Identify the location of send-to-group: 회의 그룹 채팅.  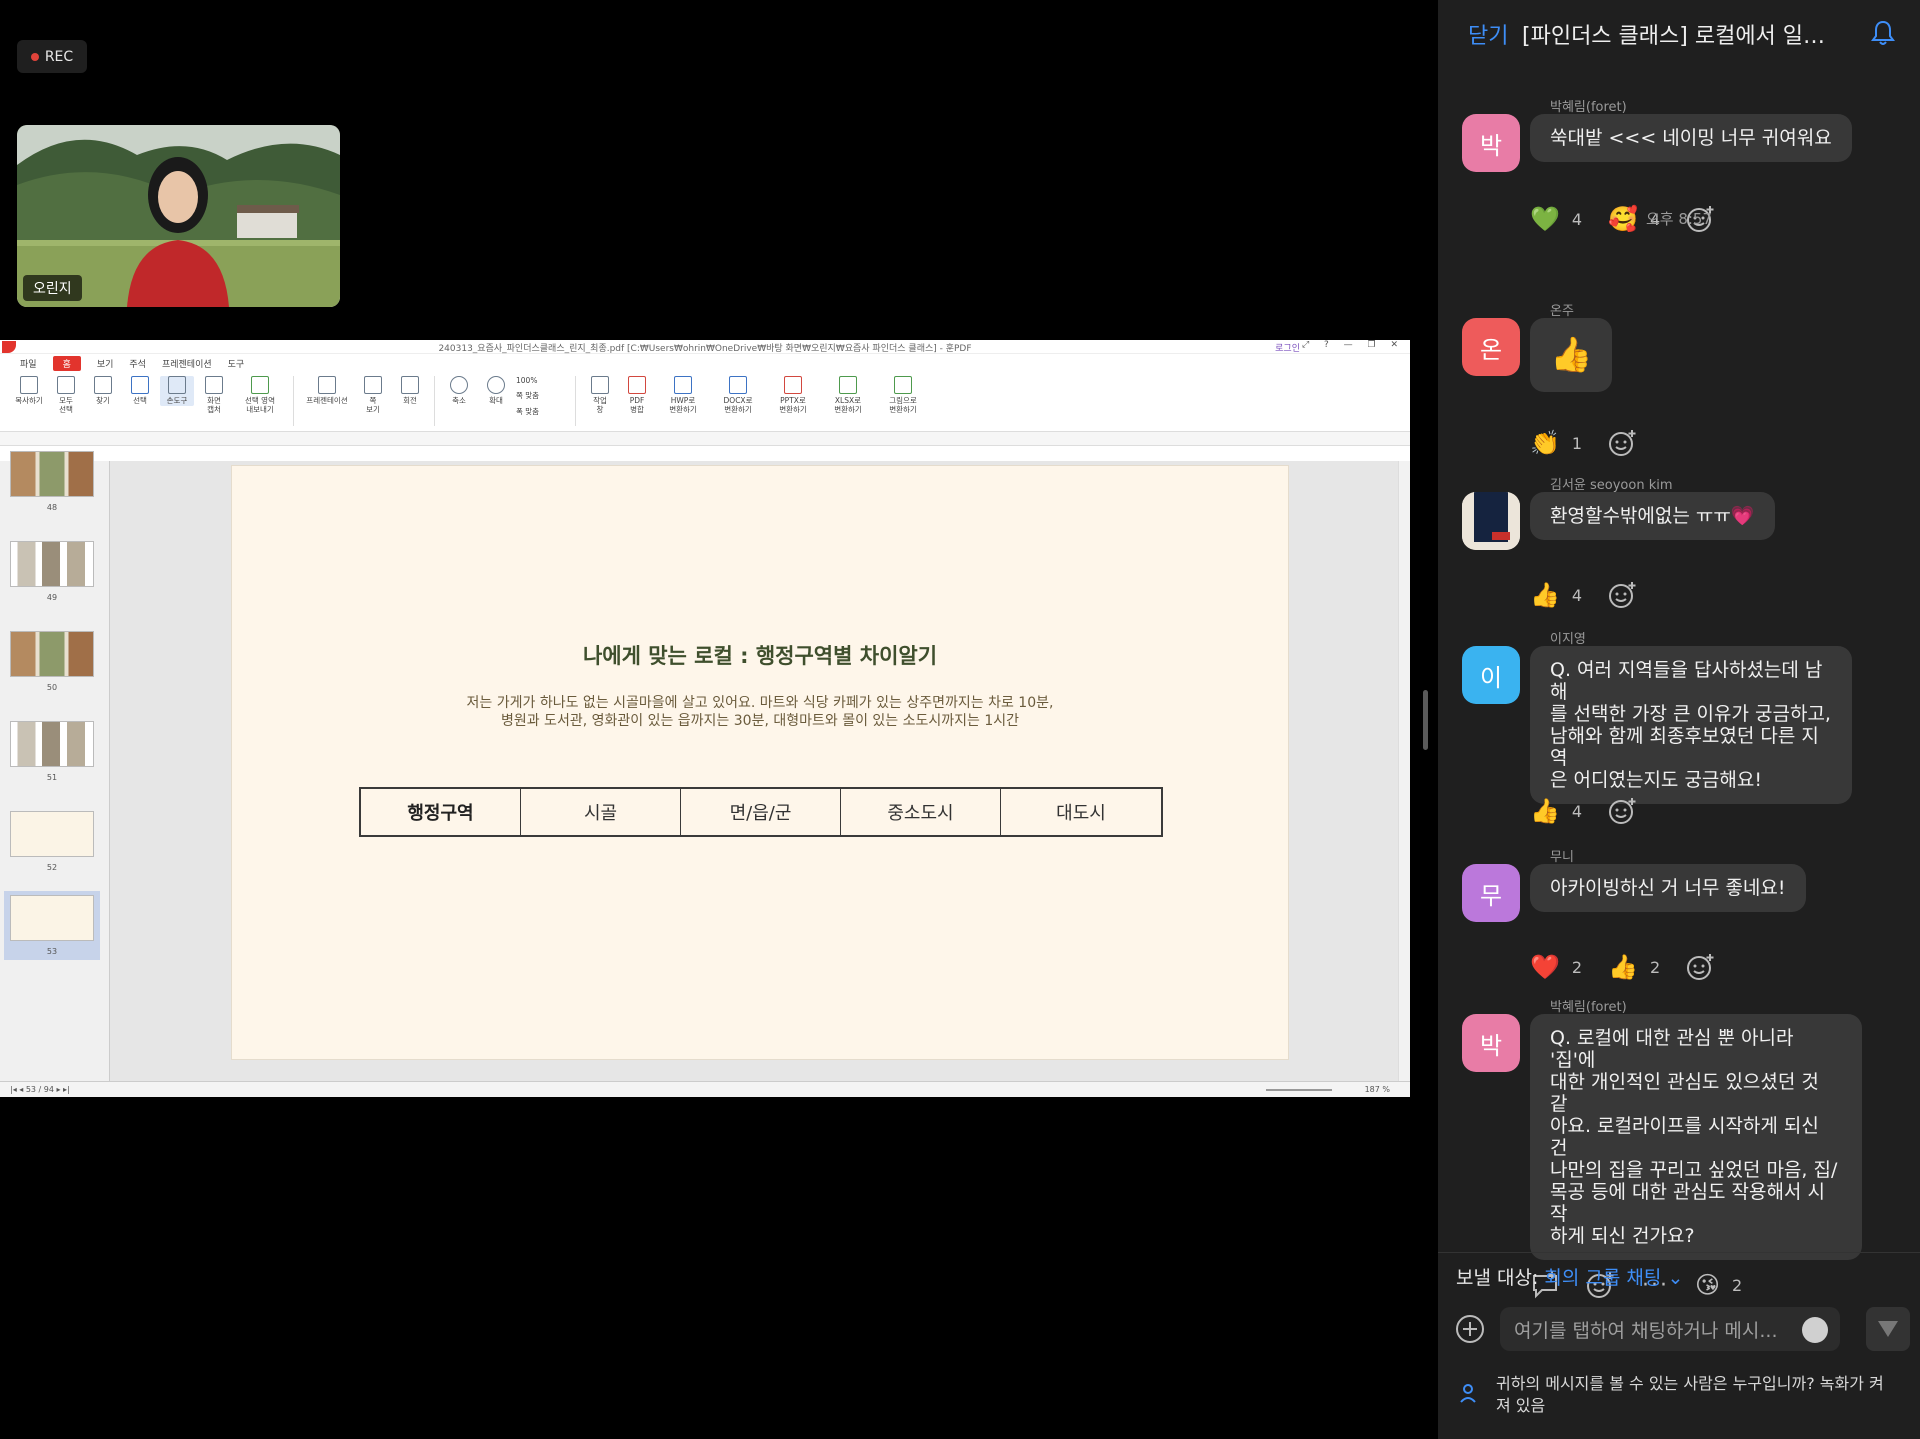
(1603, 1278).